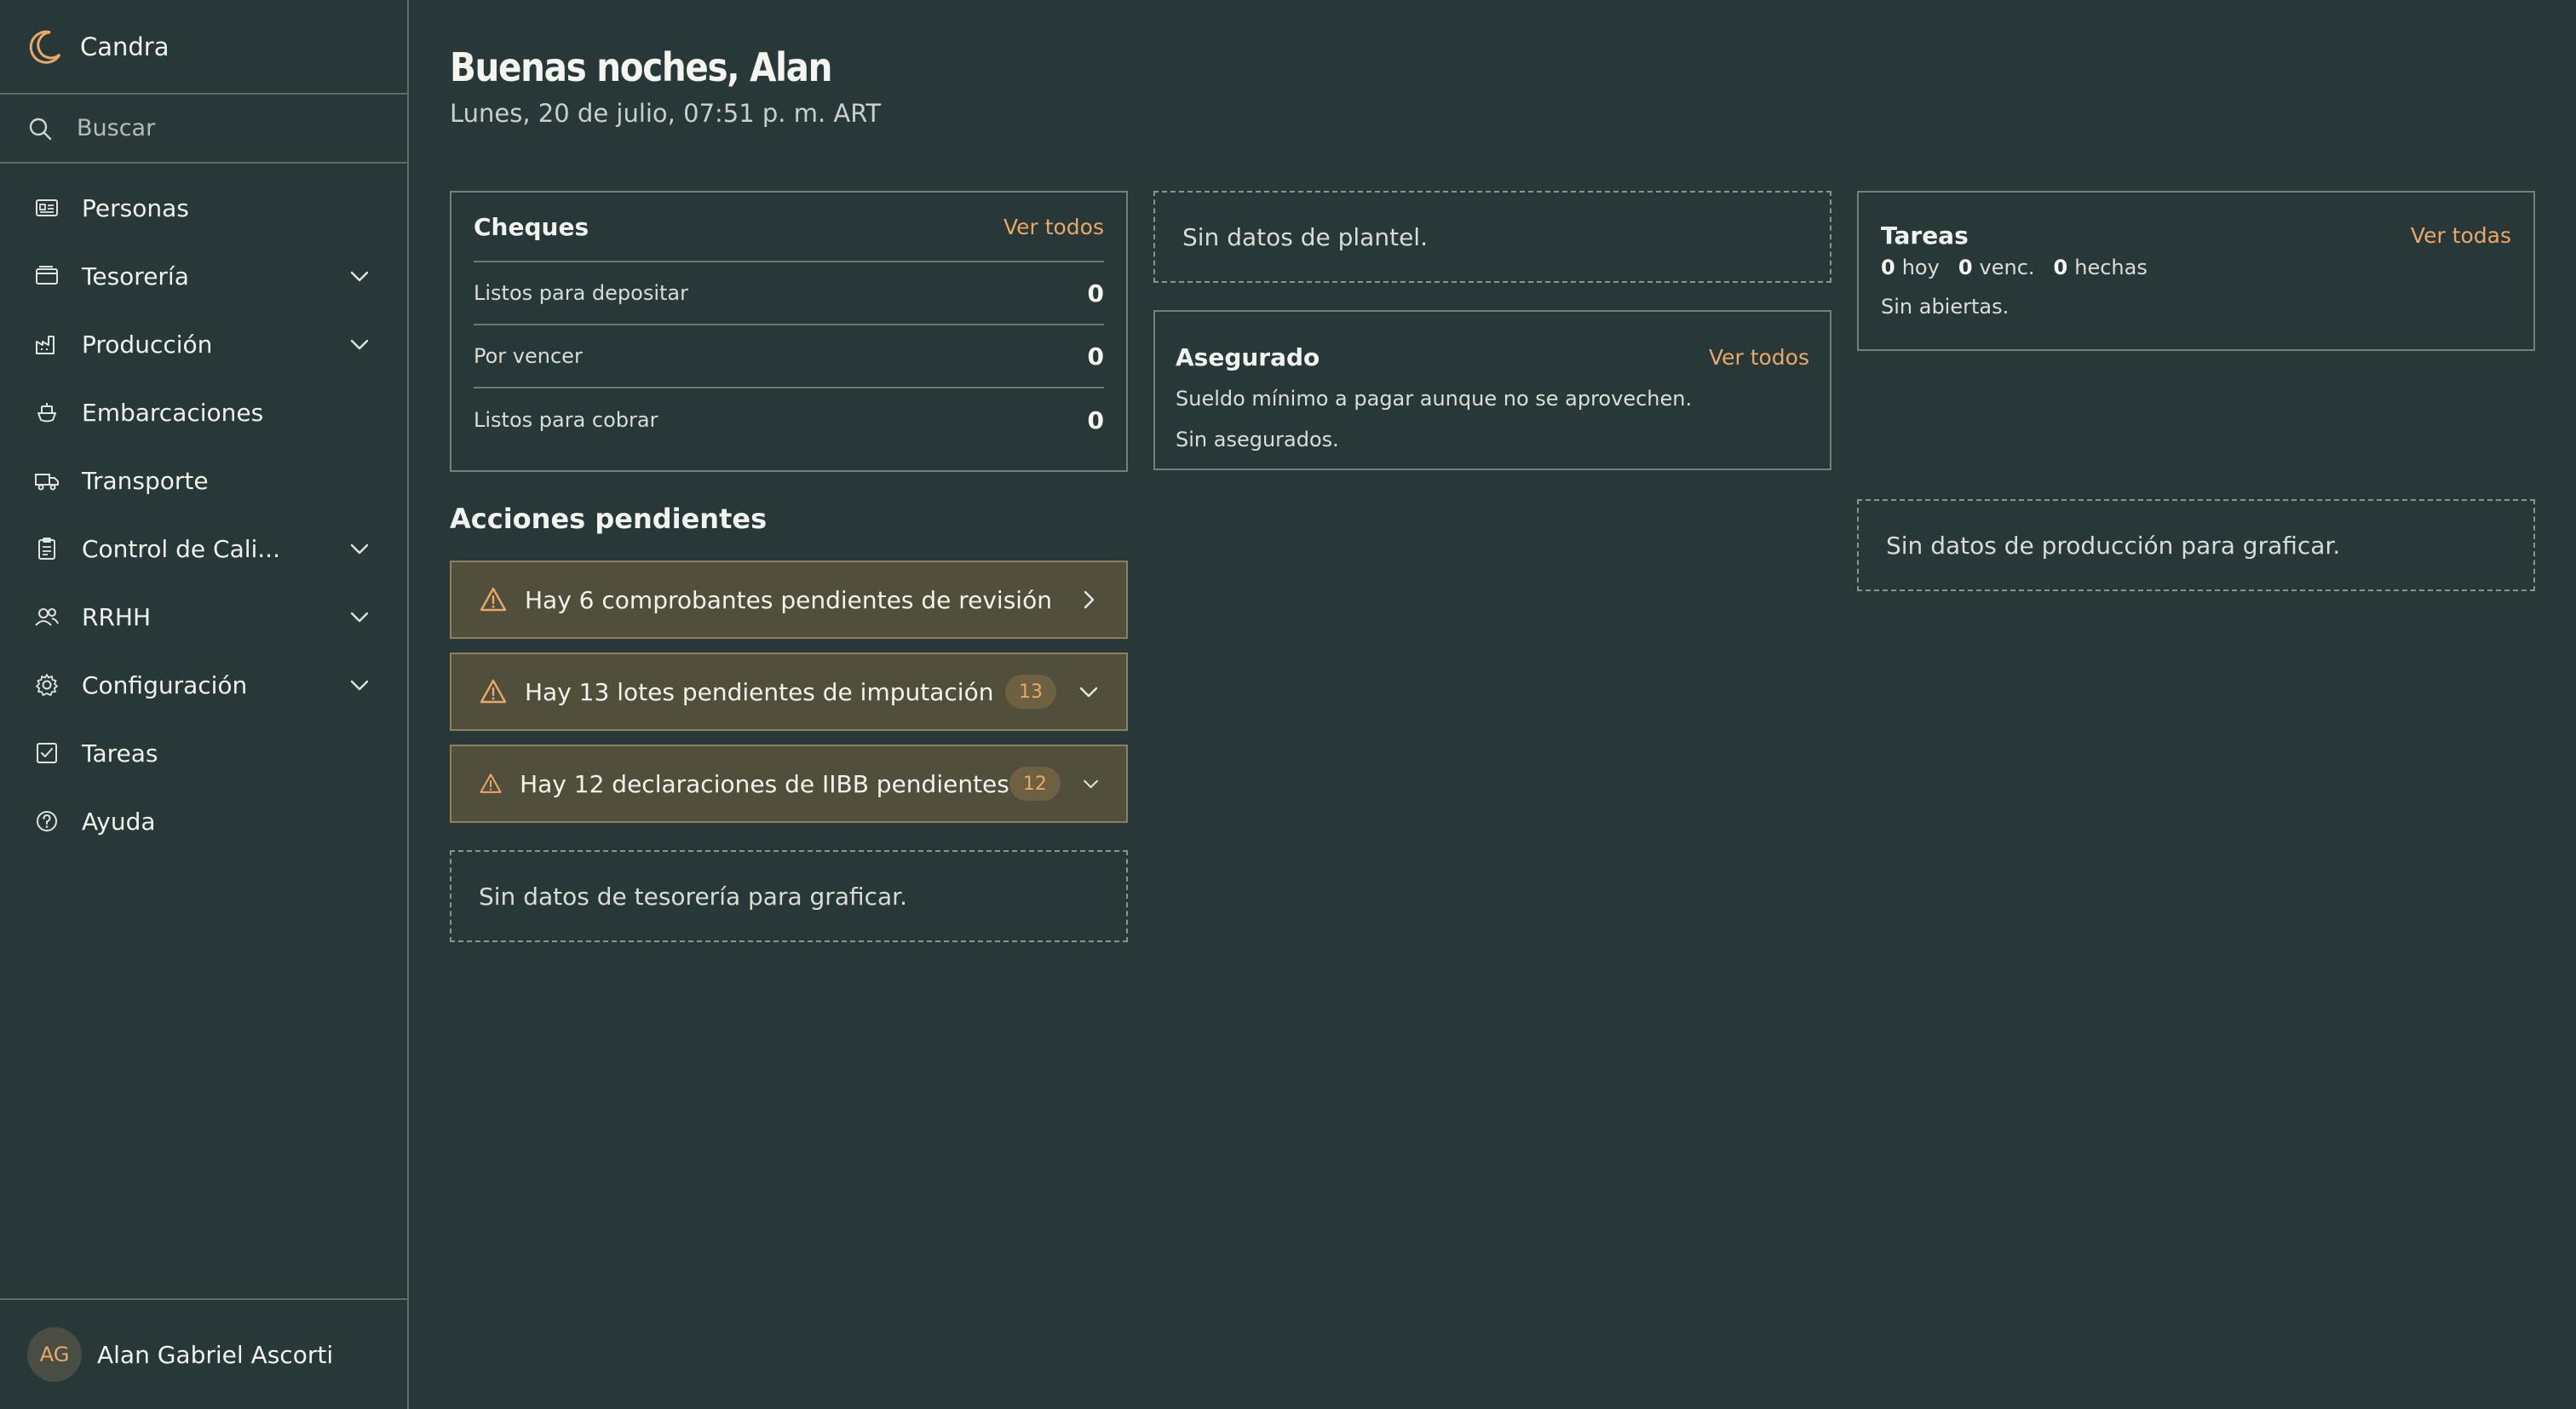  Describe the element at coordinates (1759, 357) in the screenshot. I see `asegurado-view-all-link: Ver todos` at that location.